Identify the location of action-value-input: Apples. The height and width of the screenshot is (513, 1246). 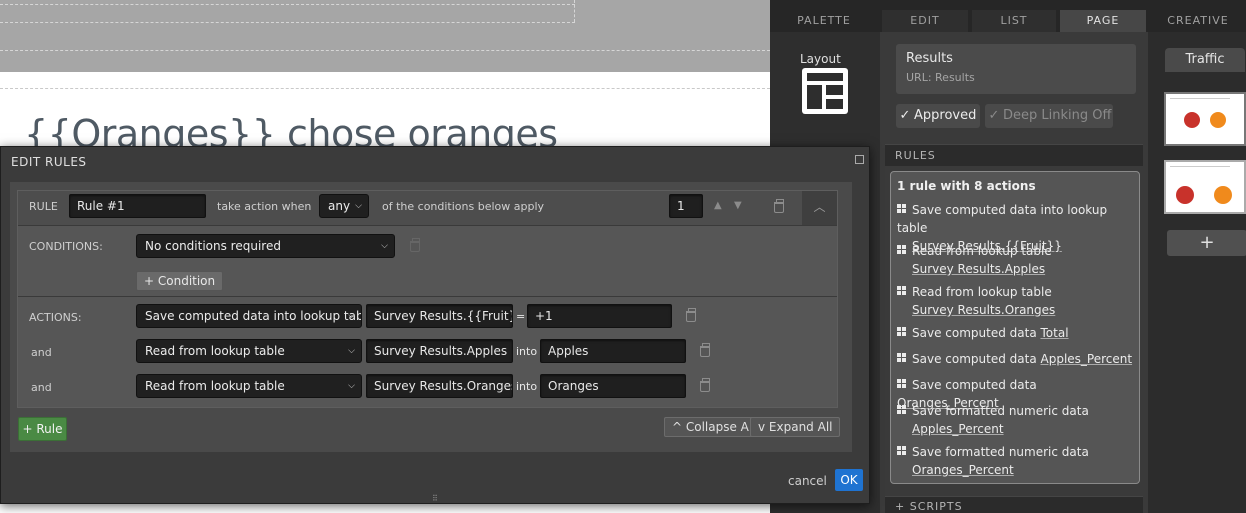
(613, 351).